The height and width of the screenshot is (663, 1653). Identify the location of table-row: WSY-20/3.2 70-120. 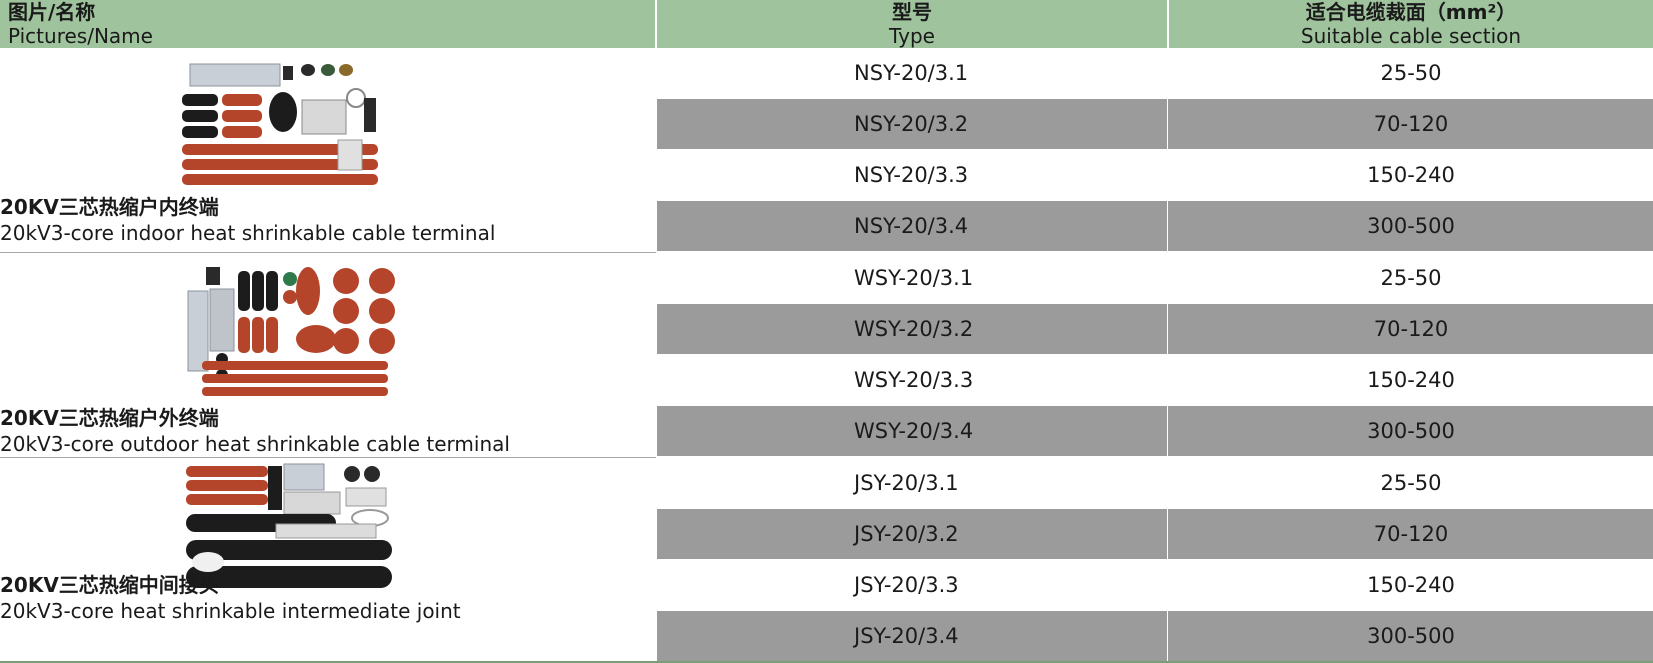
(1155, 329).